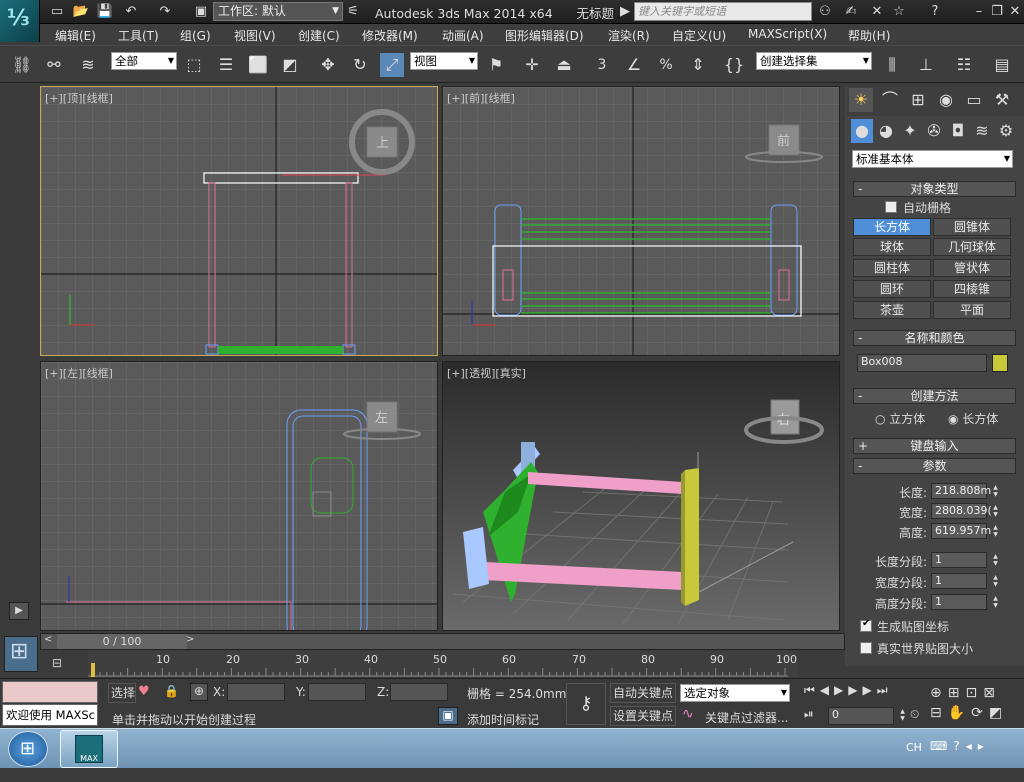 The height and width of the screenshot is (782, 1024). What do you see at coordinates (28, 749) in the screenshot?
I see `start-button: ⊞` at bounding box center [28, 749].